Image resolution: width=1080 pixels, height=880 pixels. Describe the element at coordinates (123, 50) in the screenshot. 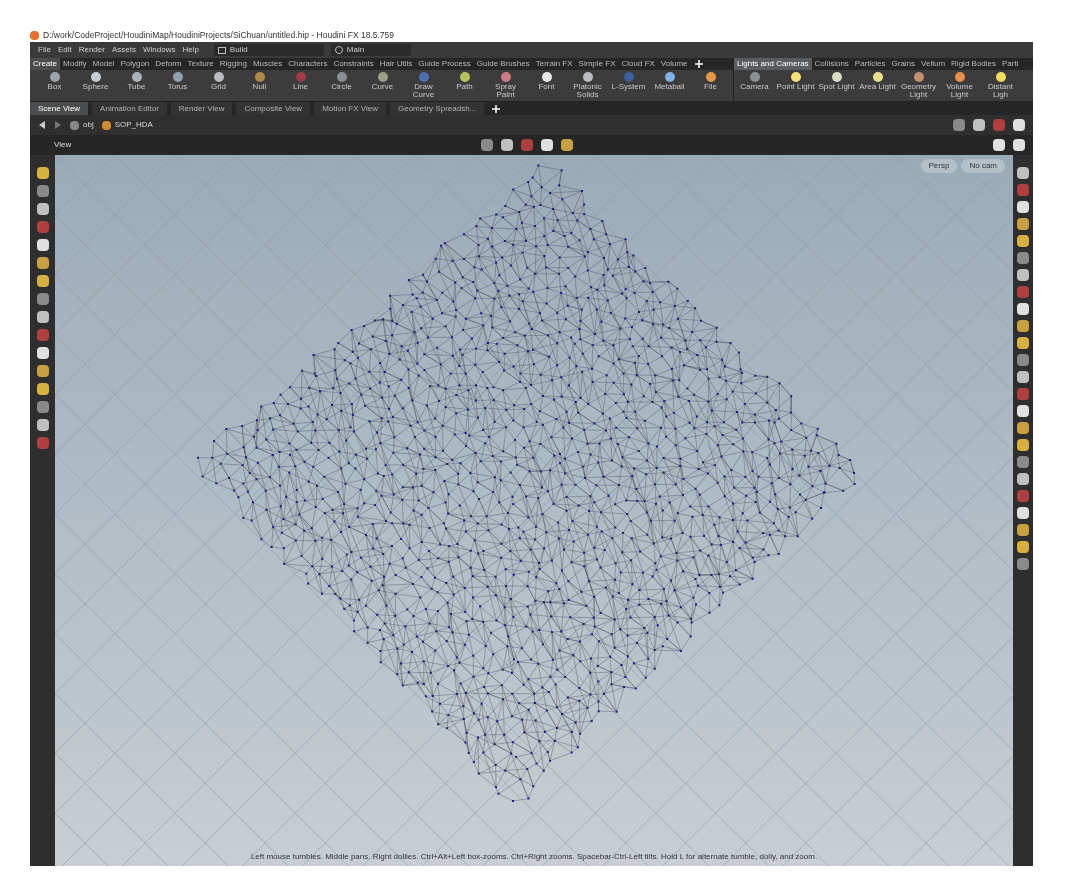

I see `menu-item: Assets` at that location.